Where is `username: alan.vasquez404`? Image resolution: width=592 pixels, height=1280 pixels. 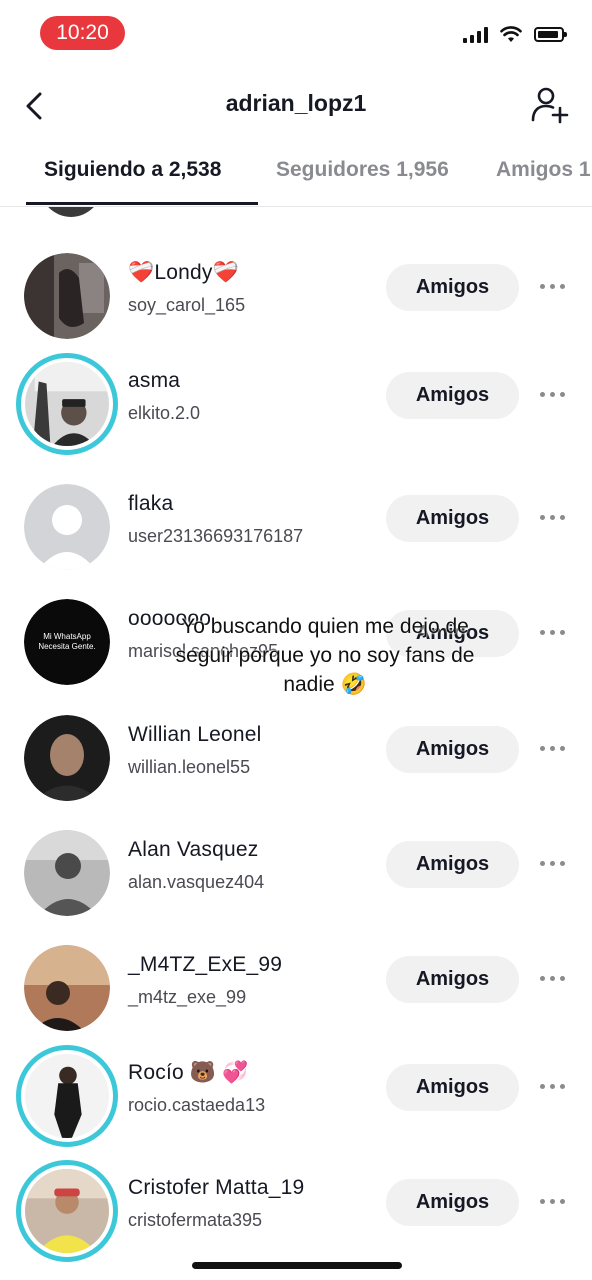 username: alan.vasquez404 is located at coordinates (196, 882).